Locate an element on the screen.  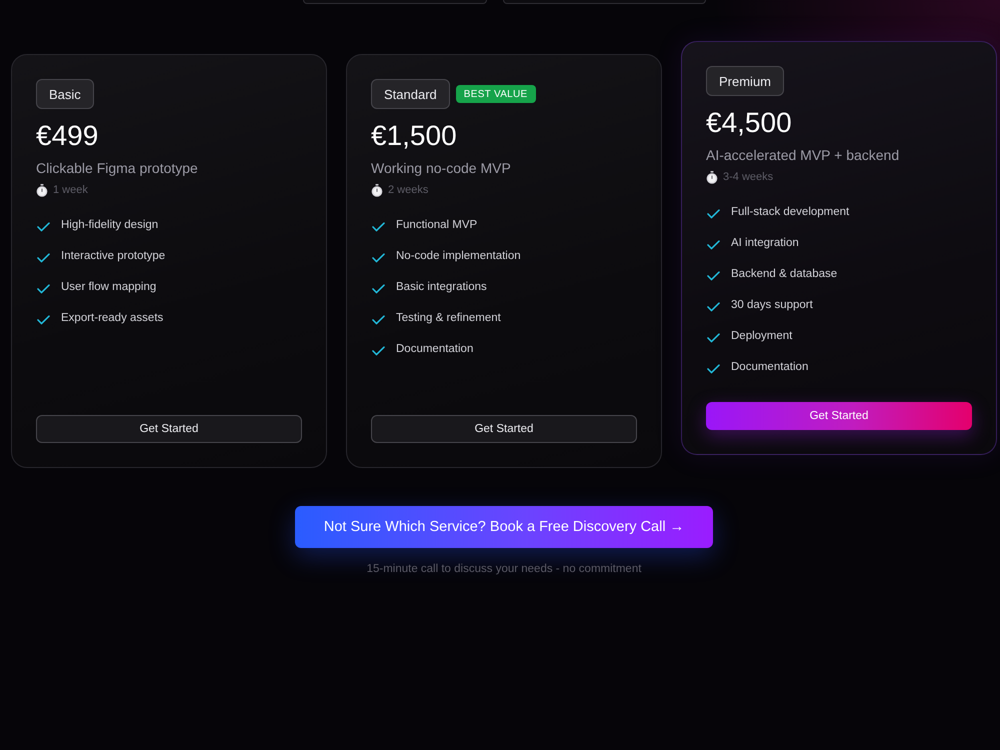
plan-duration: 1 week is located at coordinates (70, 190).